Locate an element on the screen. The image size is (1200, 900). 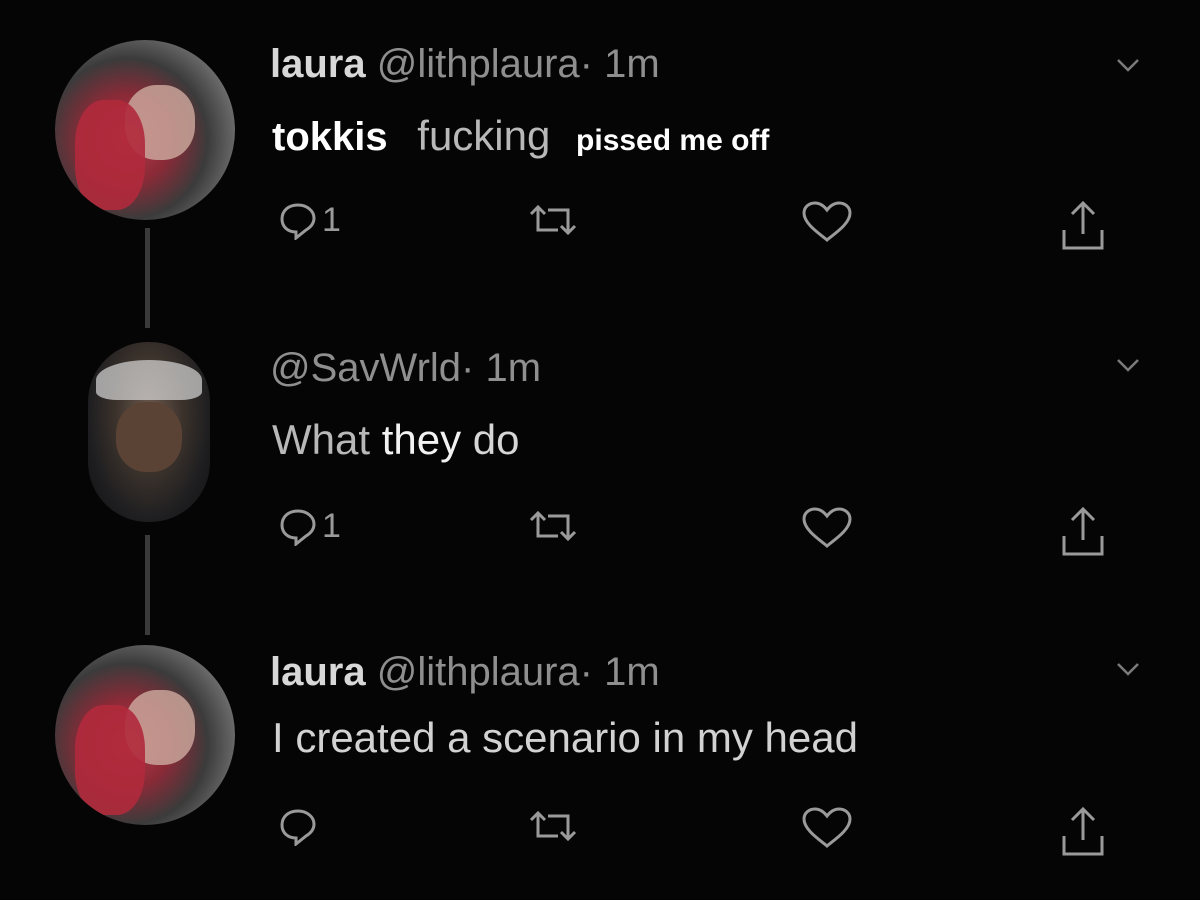
tweet-text: I created a scenario in my head is located at coordinates (565, 738).